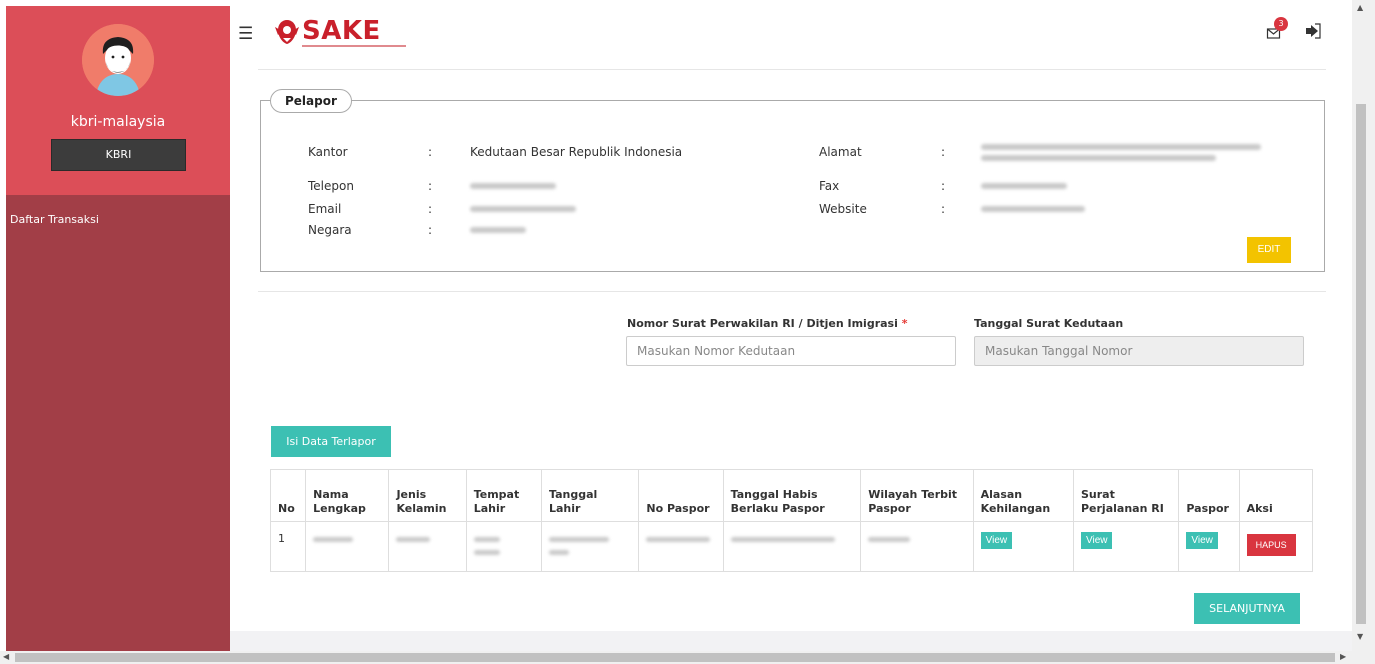 This screenshot has width=1375, height=664. I want to click on negara-colon: :, so click(430, 230).